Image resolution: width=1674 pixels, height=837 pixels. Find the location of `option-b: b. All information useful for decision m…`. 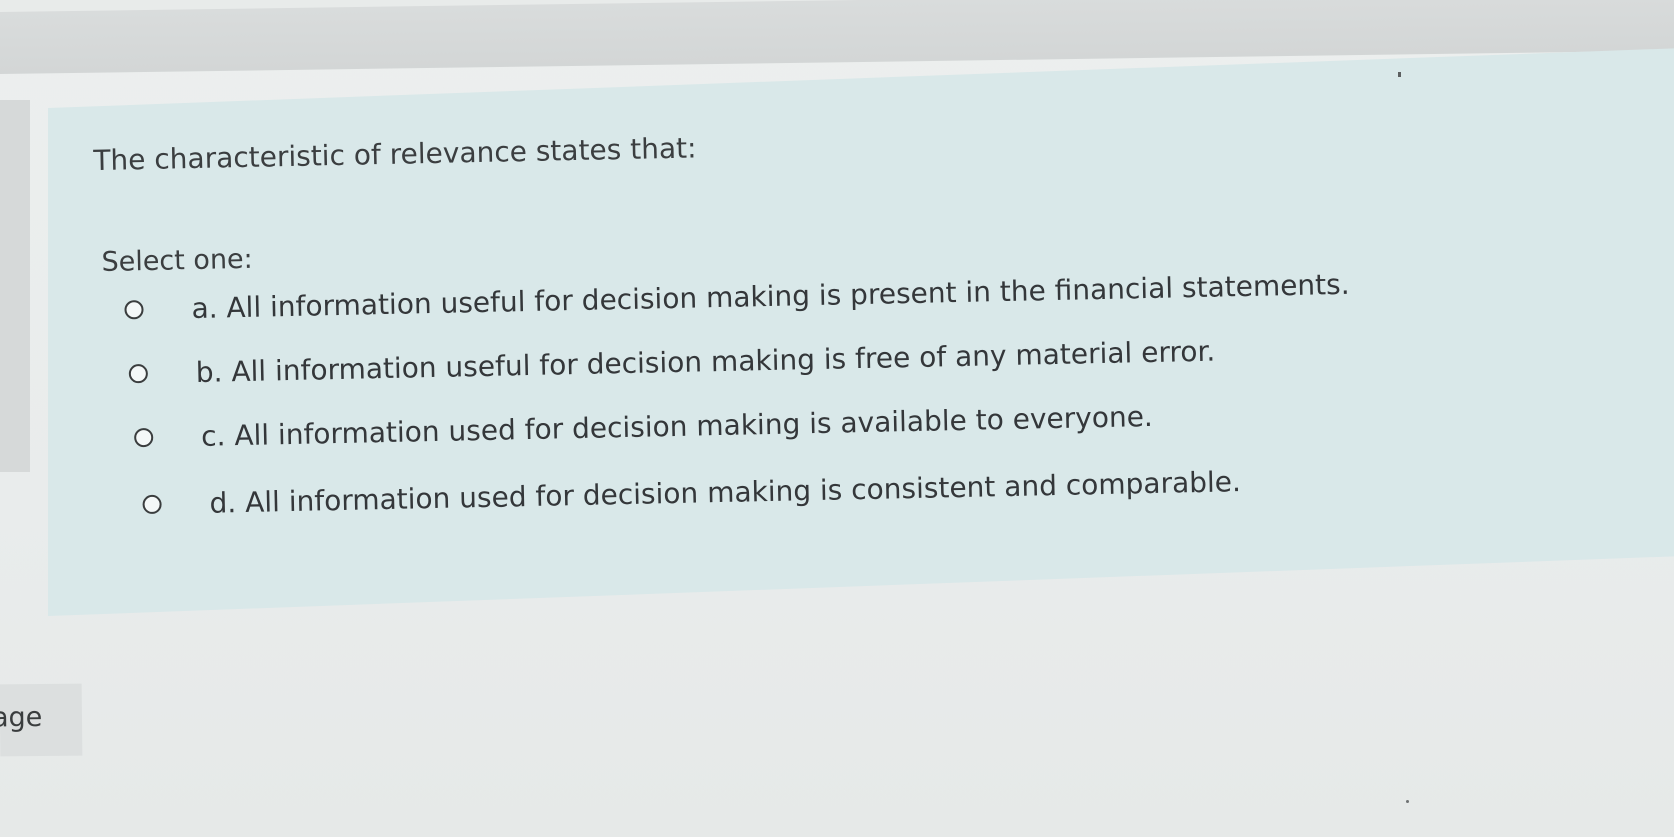

option-b: b. All information useful for decision m… is located at coordinates (672, 363).